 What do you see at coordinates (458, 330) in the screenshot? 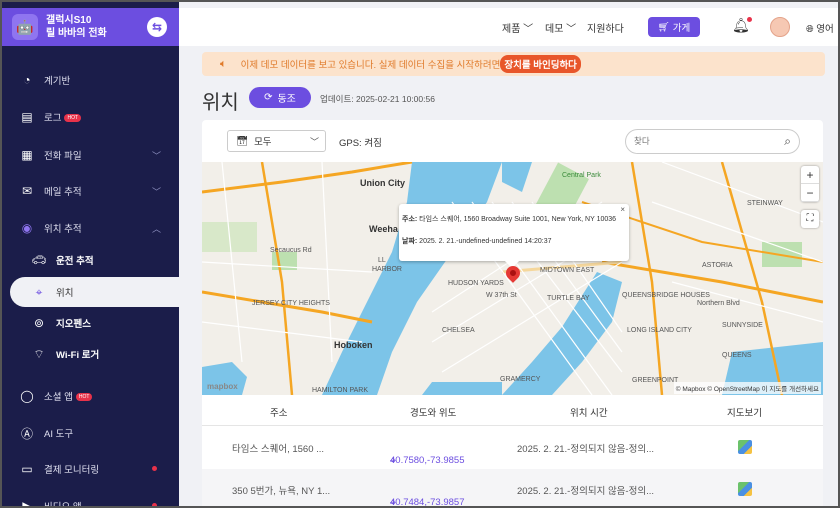
I see `map-label: CHELSEA` at bounding box center [458, 330].